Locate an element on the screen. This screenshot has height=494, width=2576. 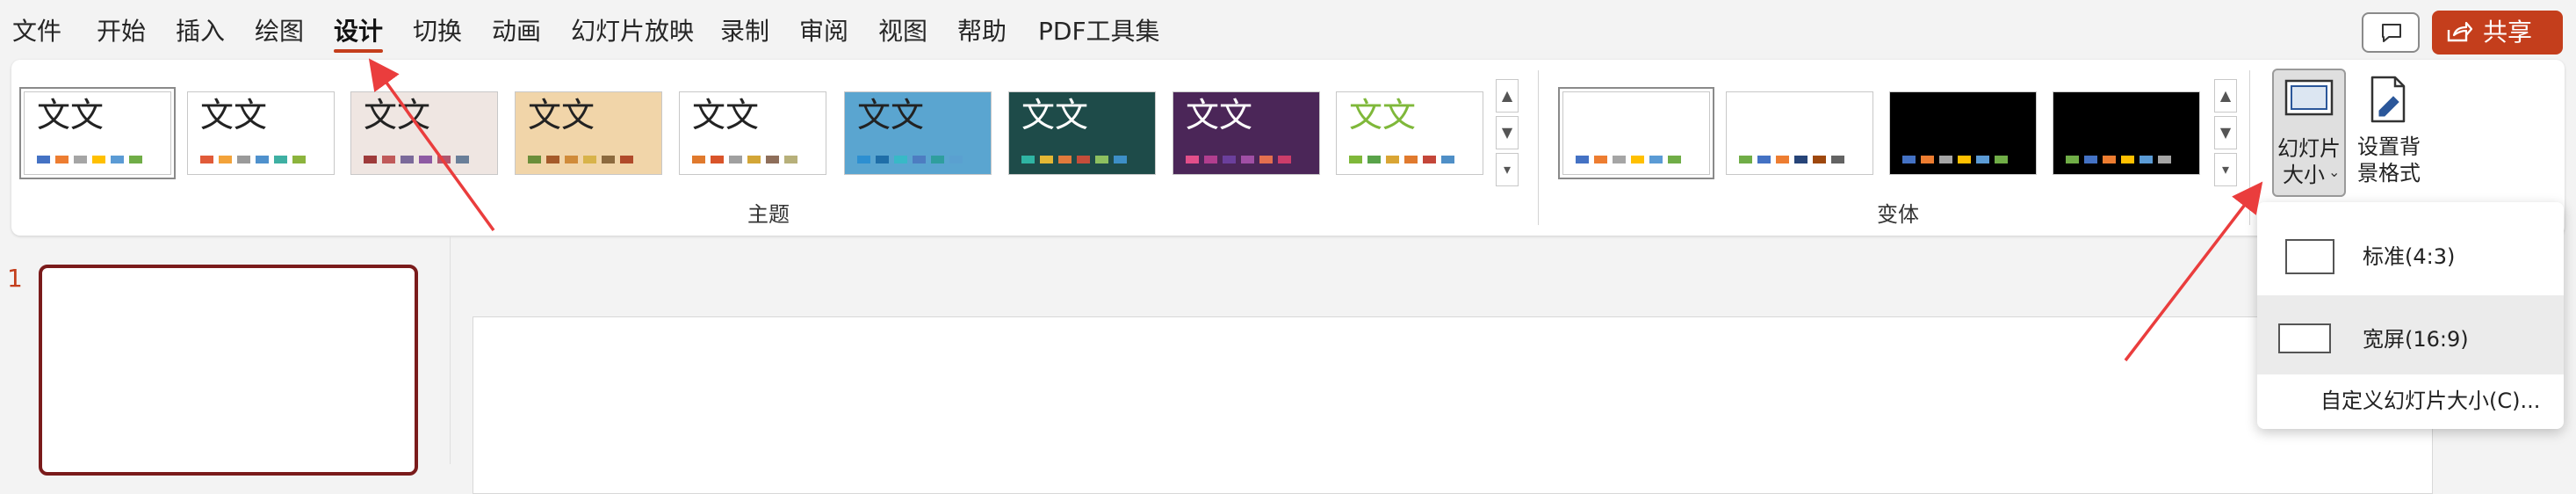
menu-home: 开始 is located at coordinates (121, 31).